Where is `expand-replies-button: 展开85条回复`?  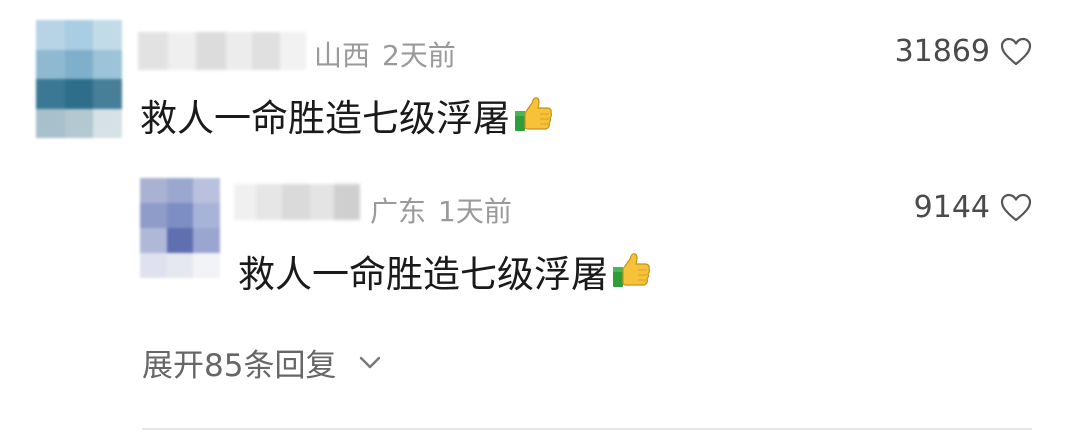
expand-replies-button: 展开85条回复 is located at coordinates (262, 362).